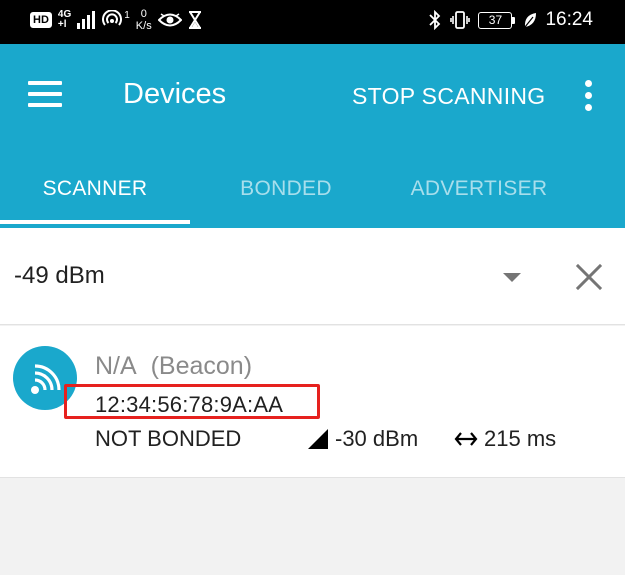 The image size is (625, 575). I want to click on tab-scanner: SCANNER, so click(95, 189).